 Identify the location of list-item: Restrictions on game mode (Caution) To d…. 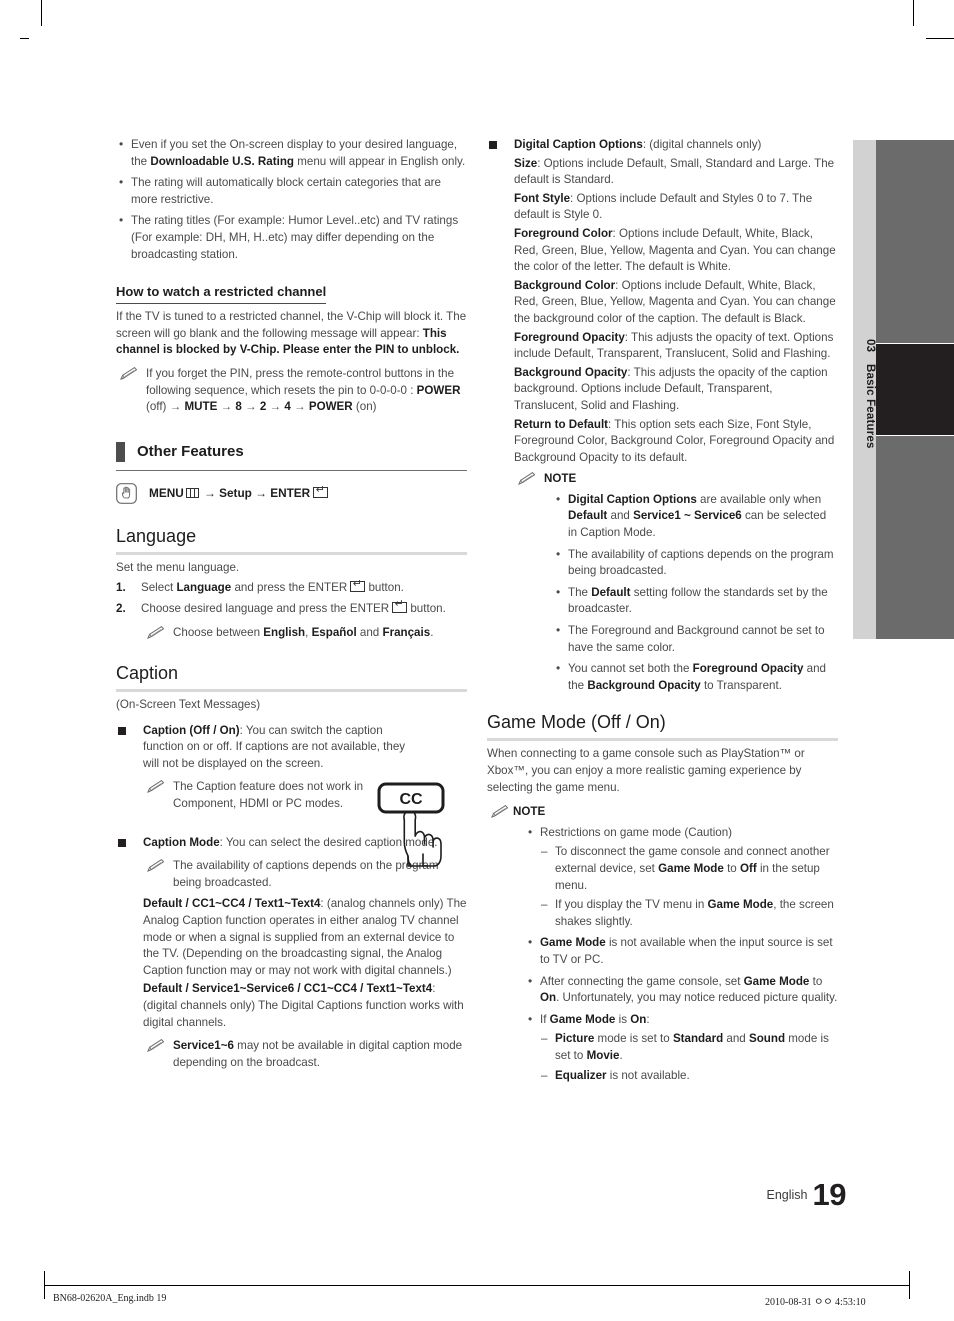
(681, 877).